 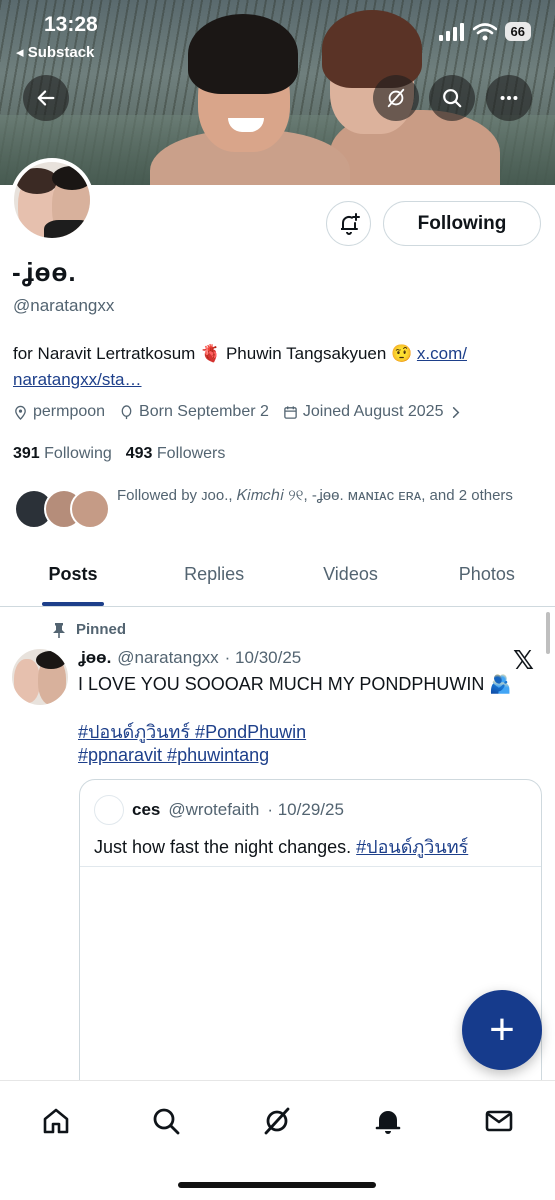 I want to click on calendar-icon, so click(x=290, y=412).